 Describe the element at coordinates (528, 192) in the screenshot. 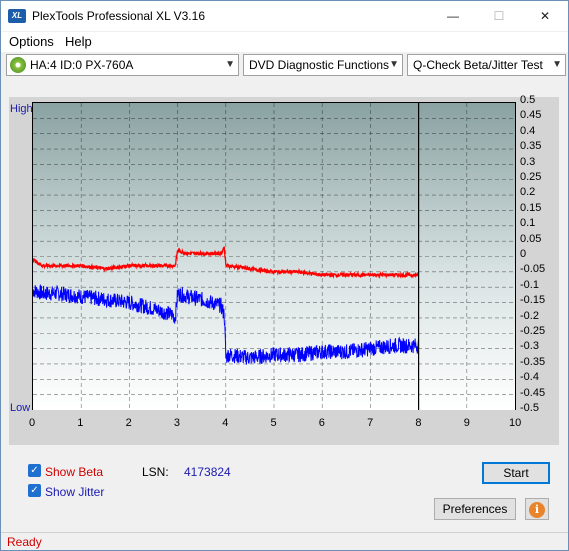

I see `y-tick-label: 0.2` at that location.